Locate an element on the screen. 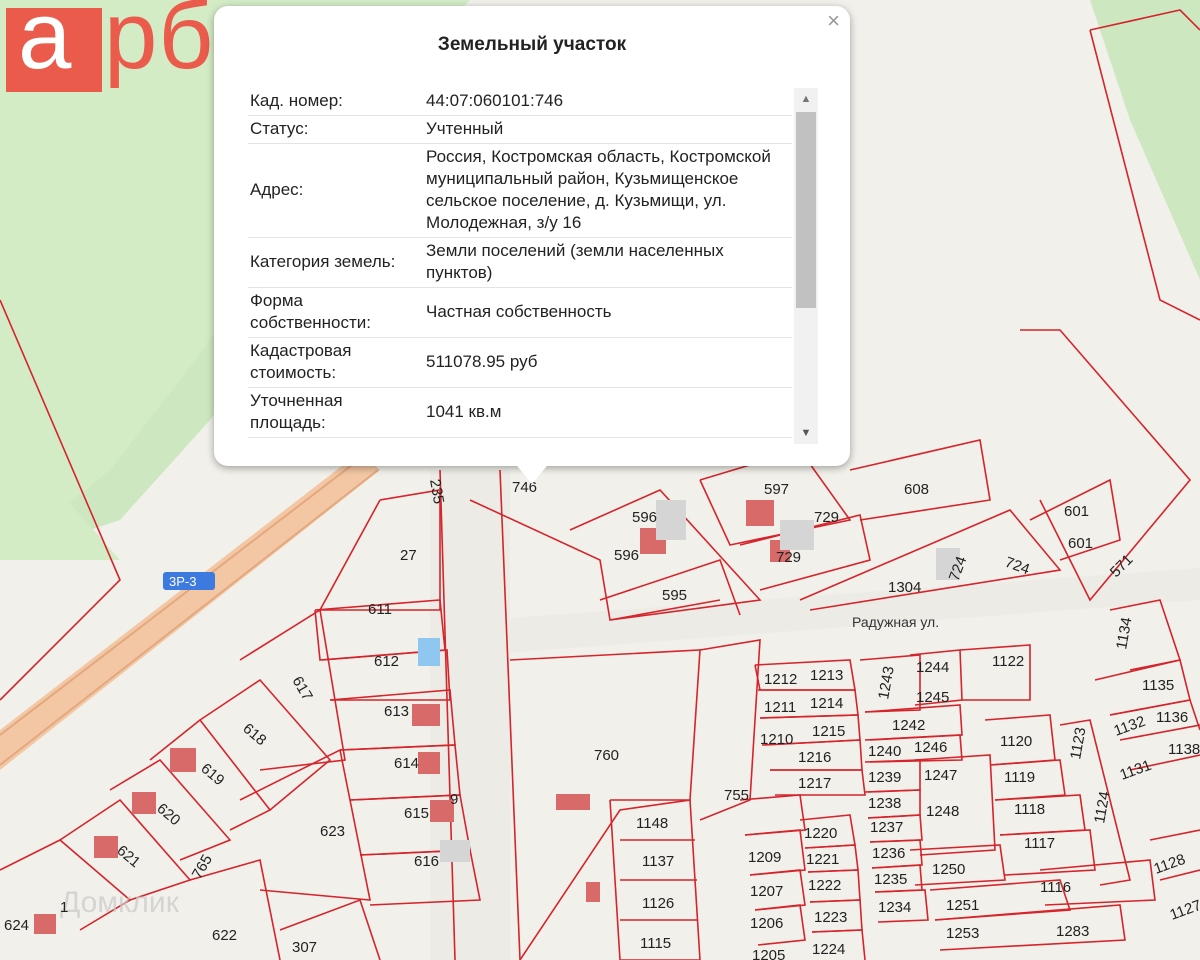 This screenshot has height=960, width=1200. popup-scrollbar: ▲ ▼ is located at coordinates (806, 266).